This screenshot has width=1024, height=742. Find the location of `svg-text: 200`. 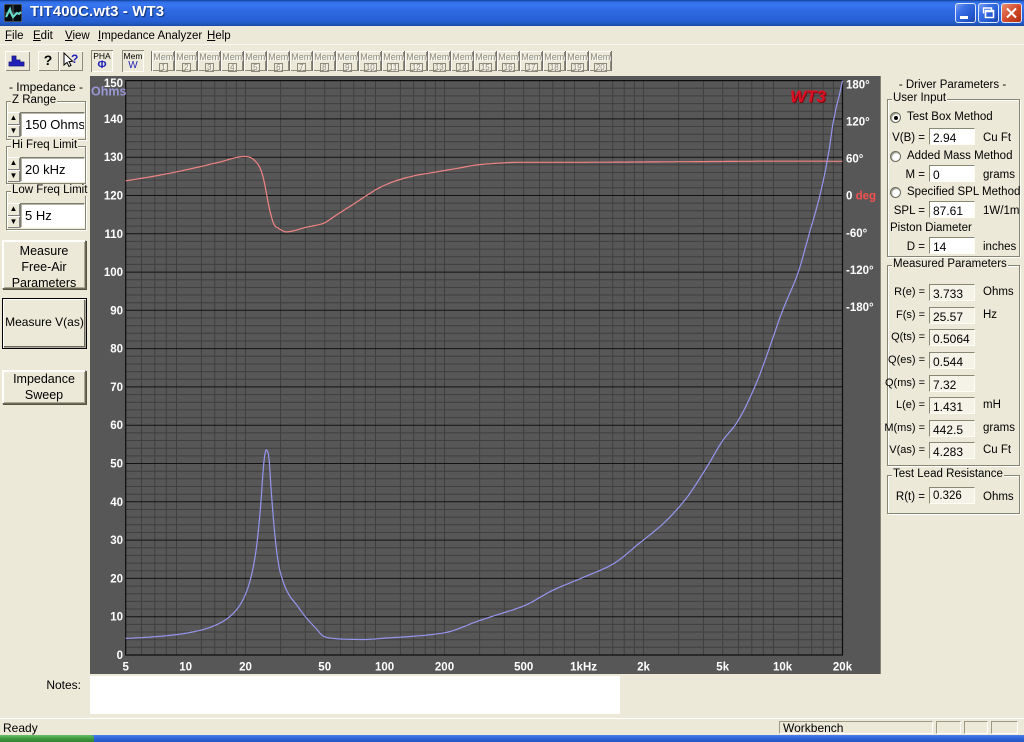

svg-text: 200 is located at coordinates (444, 668).